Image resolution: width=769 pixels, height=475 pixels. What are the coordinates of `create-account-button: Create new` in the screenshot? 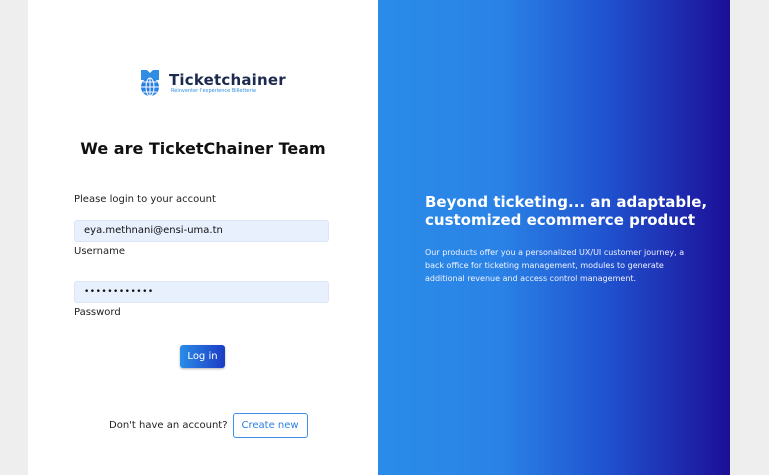 It's located at (270, 425).